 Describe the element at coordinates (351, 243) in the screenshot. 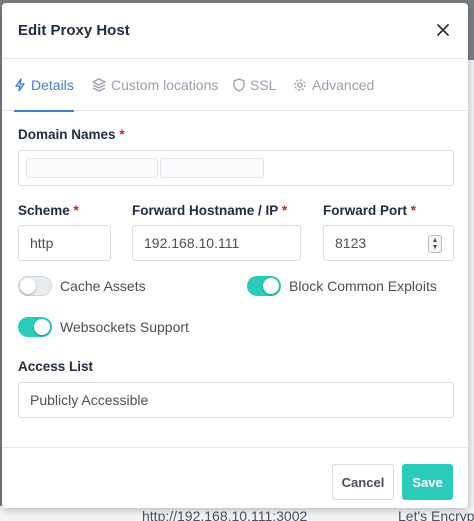

I see `forward-port-value: 8123` at that location.